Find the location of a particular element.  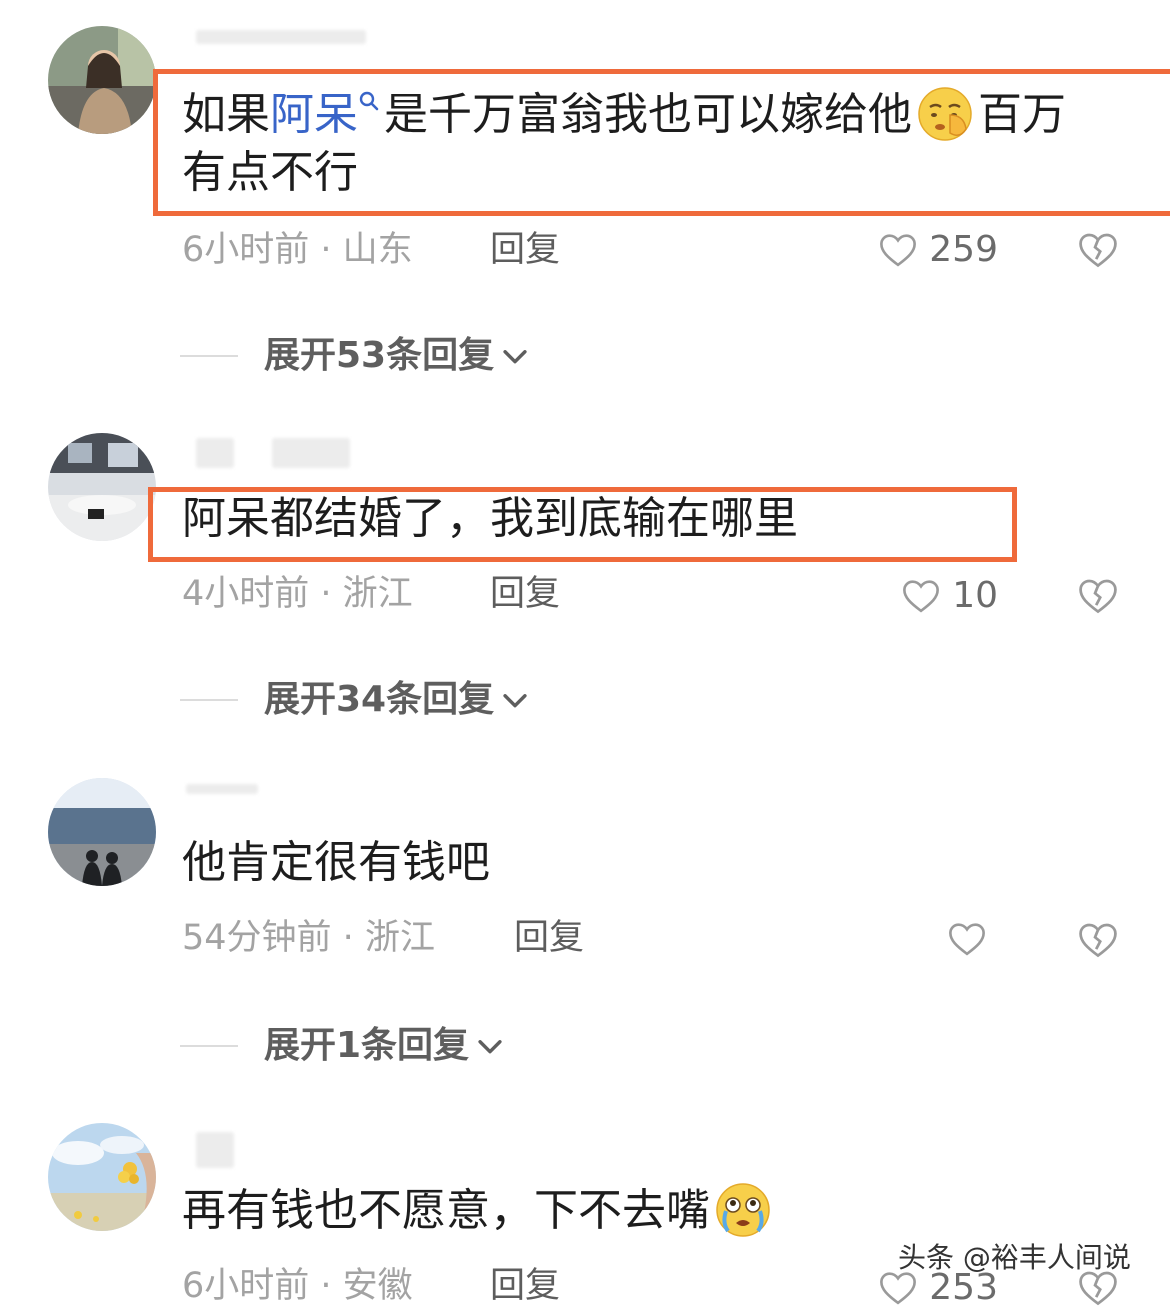

comment-meta: 6小时前 · 安徽 is located at coordinates (297, 1286).